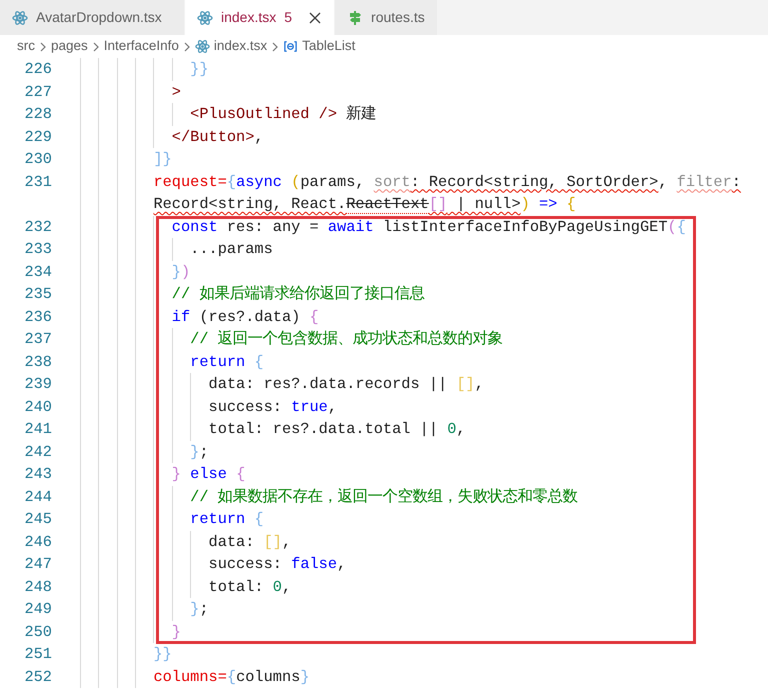 This screenshot has height=699, width=768. I want to click on code-token: res: any =, so click(273, 227).